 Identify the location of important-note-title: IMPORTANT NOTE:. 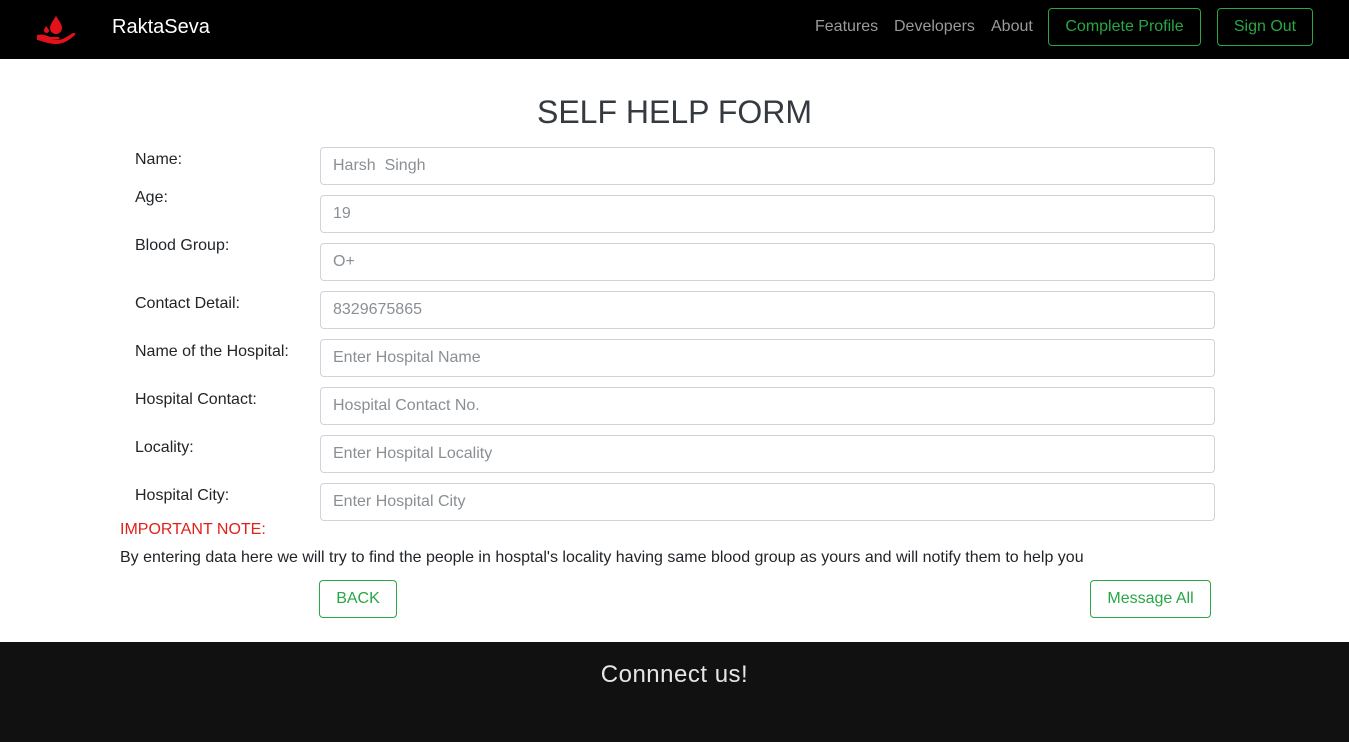
(193, 529).